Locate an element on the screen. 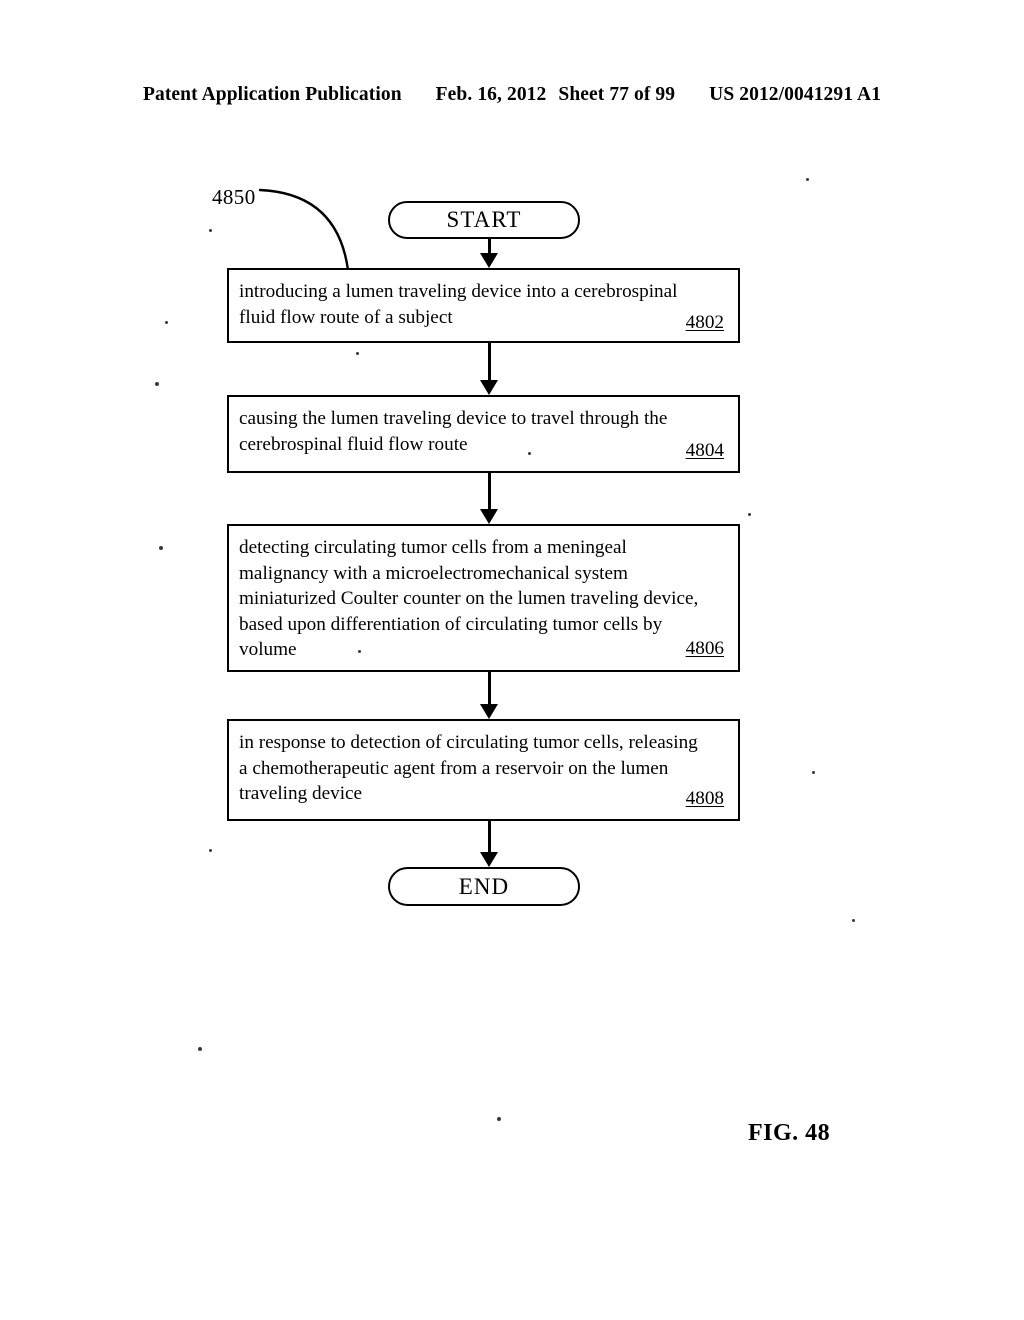  connector-arrow-step2-to-step3 is located at coordinates (490, 498).